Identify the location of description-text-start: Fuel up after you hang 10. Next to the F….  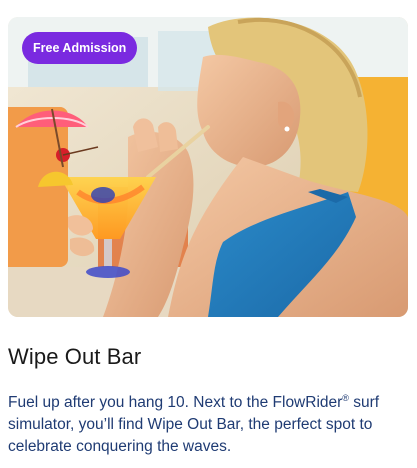
(175, 402).